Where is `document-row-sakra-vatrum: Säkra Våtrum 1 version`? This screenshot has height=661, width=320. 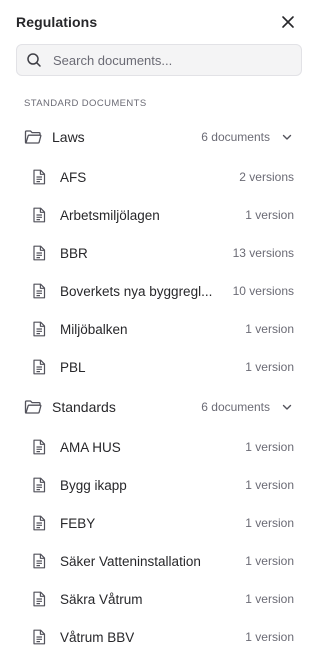 document-row-sakra-vatrum: Säkra Våtrum 1 version is located at coordinates (159, 599).